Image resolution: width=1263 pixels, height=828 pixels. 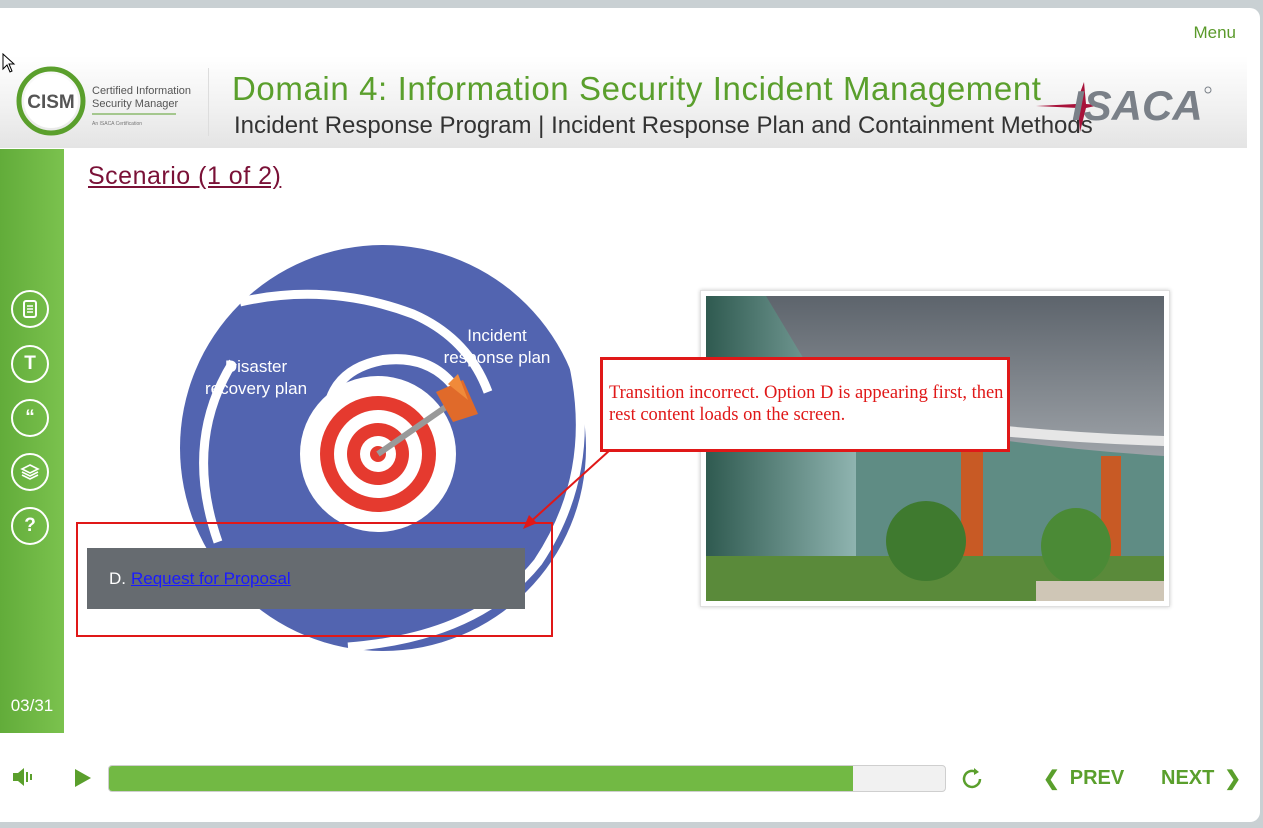 I want to click on resources-button: “, so click(x=30, y=418).